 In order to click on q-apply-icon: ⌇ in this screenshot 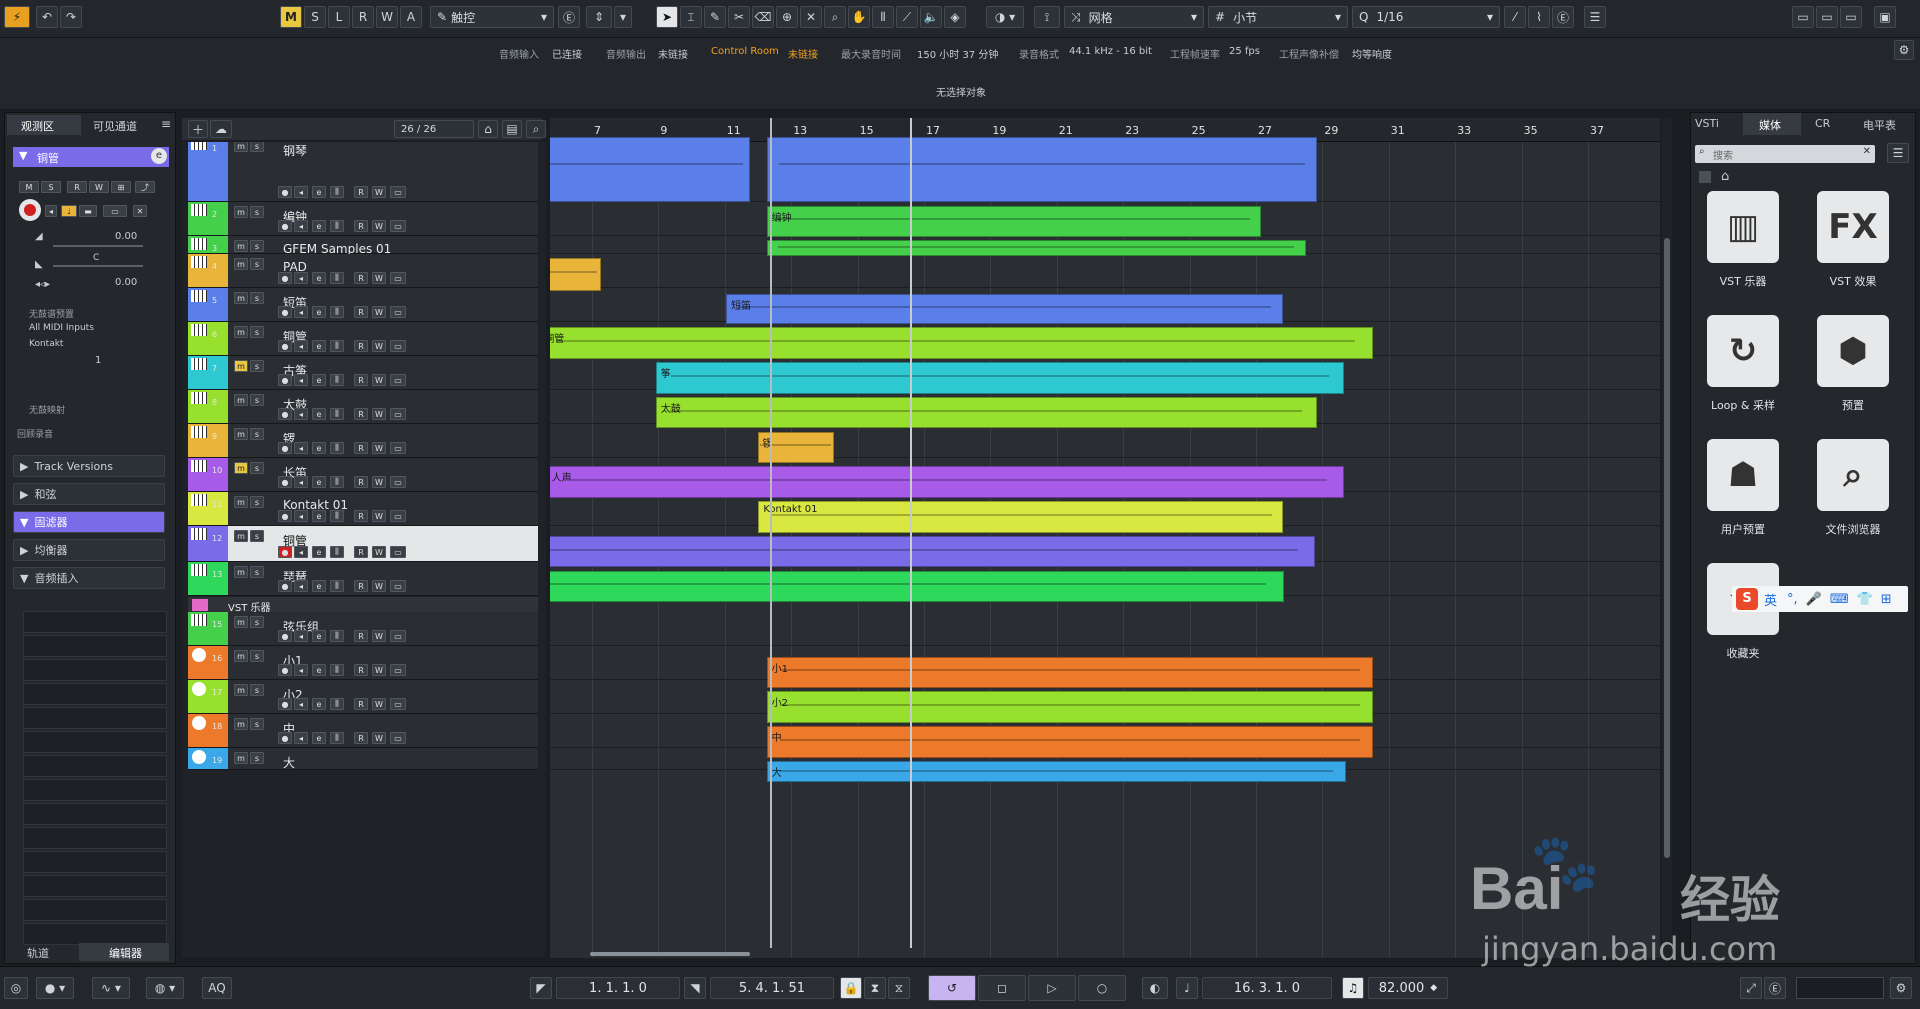, I will do `click(1539, 17)`.